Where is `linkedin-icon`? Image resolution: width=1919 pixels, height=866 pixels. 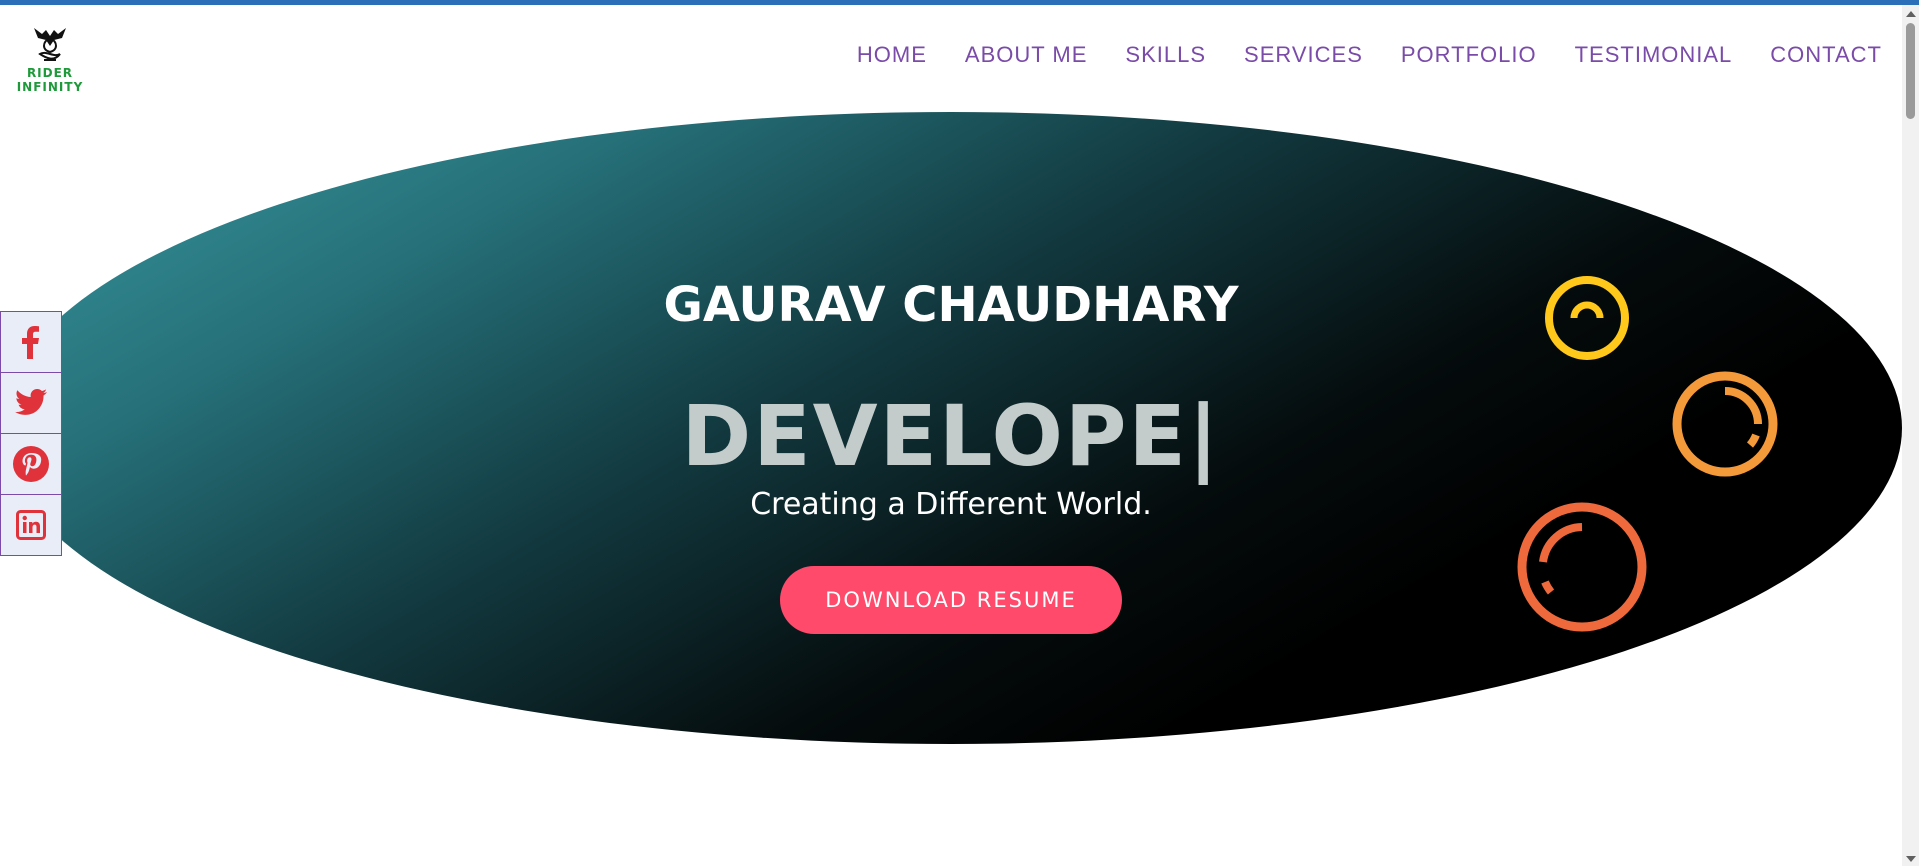 linkedin-icon is located at coordinates (31, 525).